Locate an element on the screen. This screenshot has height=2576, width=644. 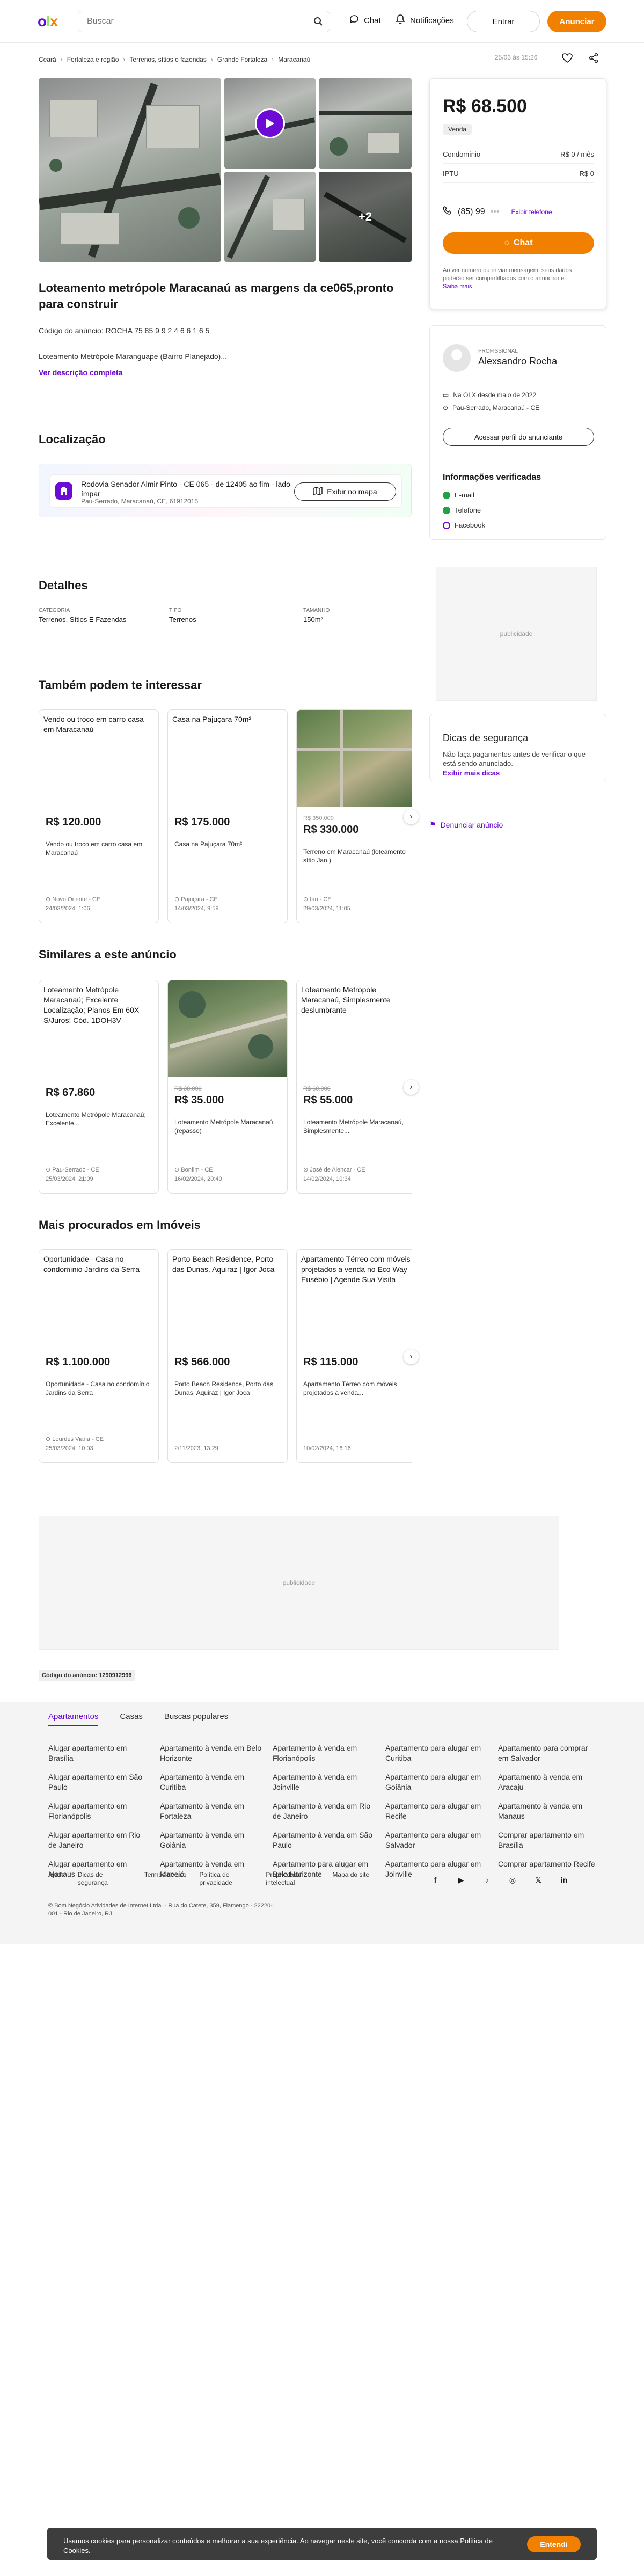
chat-button: ◌ Chat is located at coordinates (518, 243).